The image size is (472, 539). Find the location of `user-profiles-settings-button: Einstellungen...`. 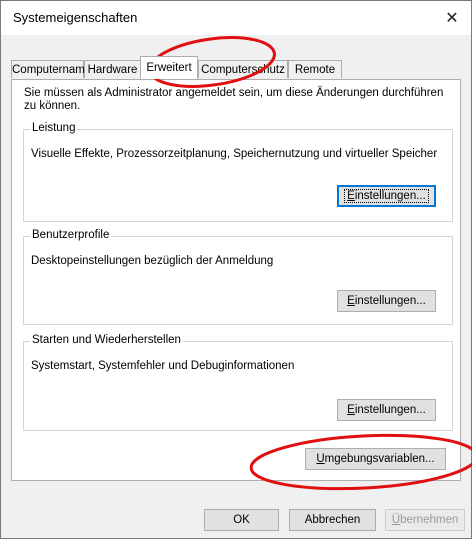

user-profiles-settings-button: Einstellungen... is located at coordinates (386, 301).